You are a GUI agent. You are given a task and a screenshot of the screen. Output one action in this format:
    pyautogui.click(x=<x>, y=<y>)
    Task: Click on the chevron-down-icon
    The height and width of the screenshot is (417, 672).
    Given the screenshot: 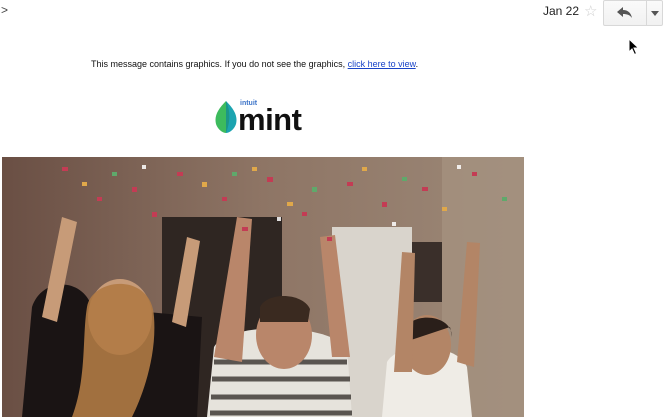 What is the action you would take?
    pyautogui.click(x=655, y=13)
    